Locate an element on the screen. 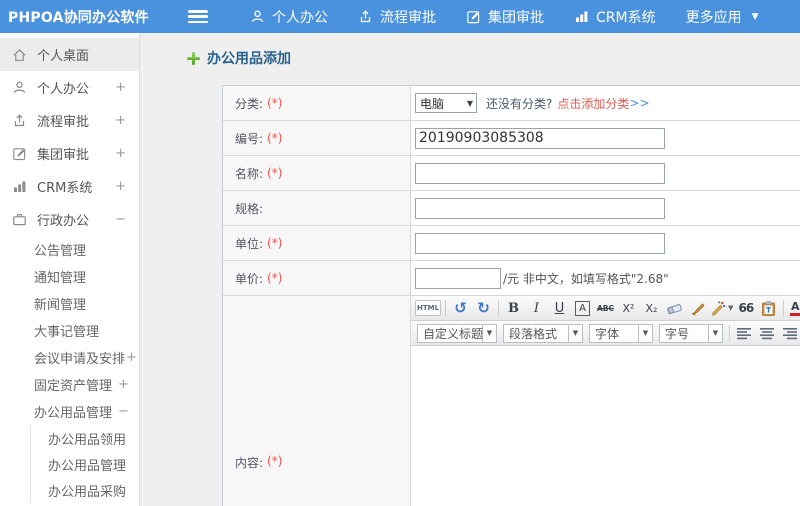 Image resolution: width=800 pixels, height=506 pixels. auto-typeset-button: ▼ is located at coordinates (721, 308).